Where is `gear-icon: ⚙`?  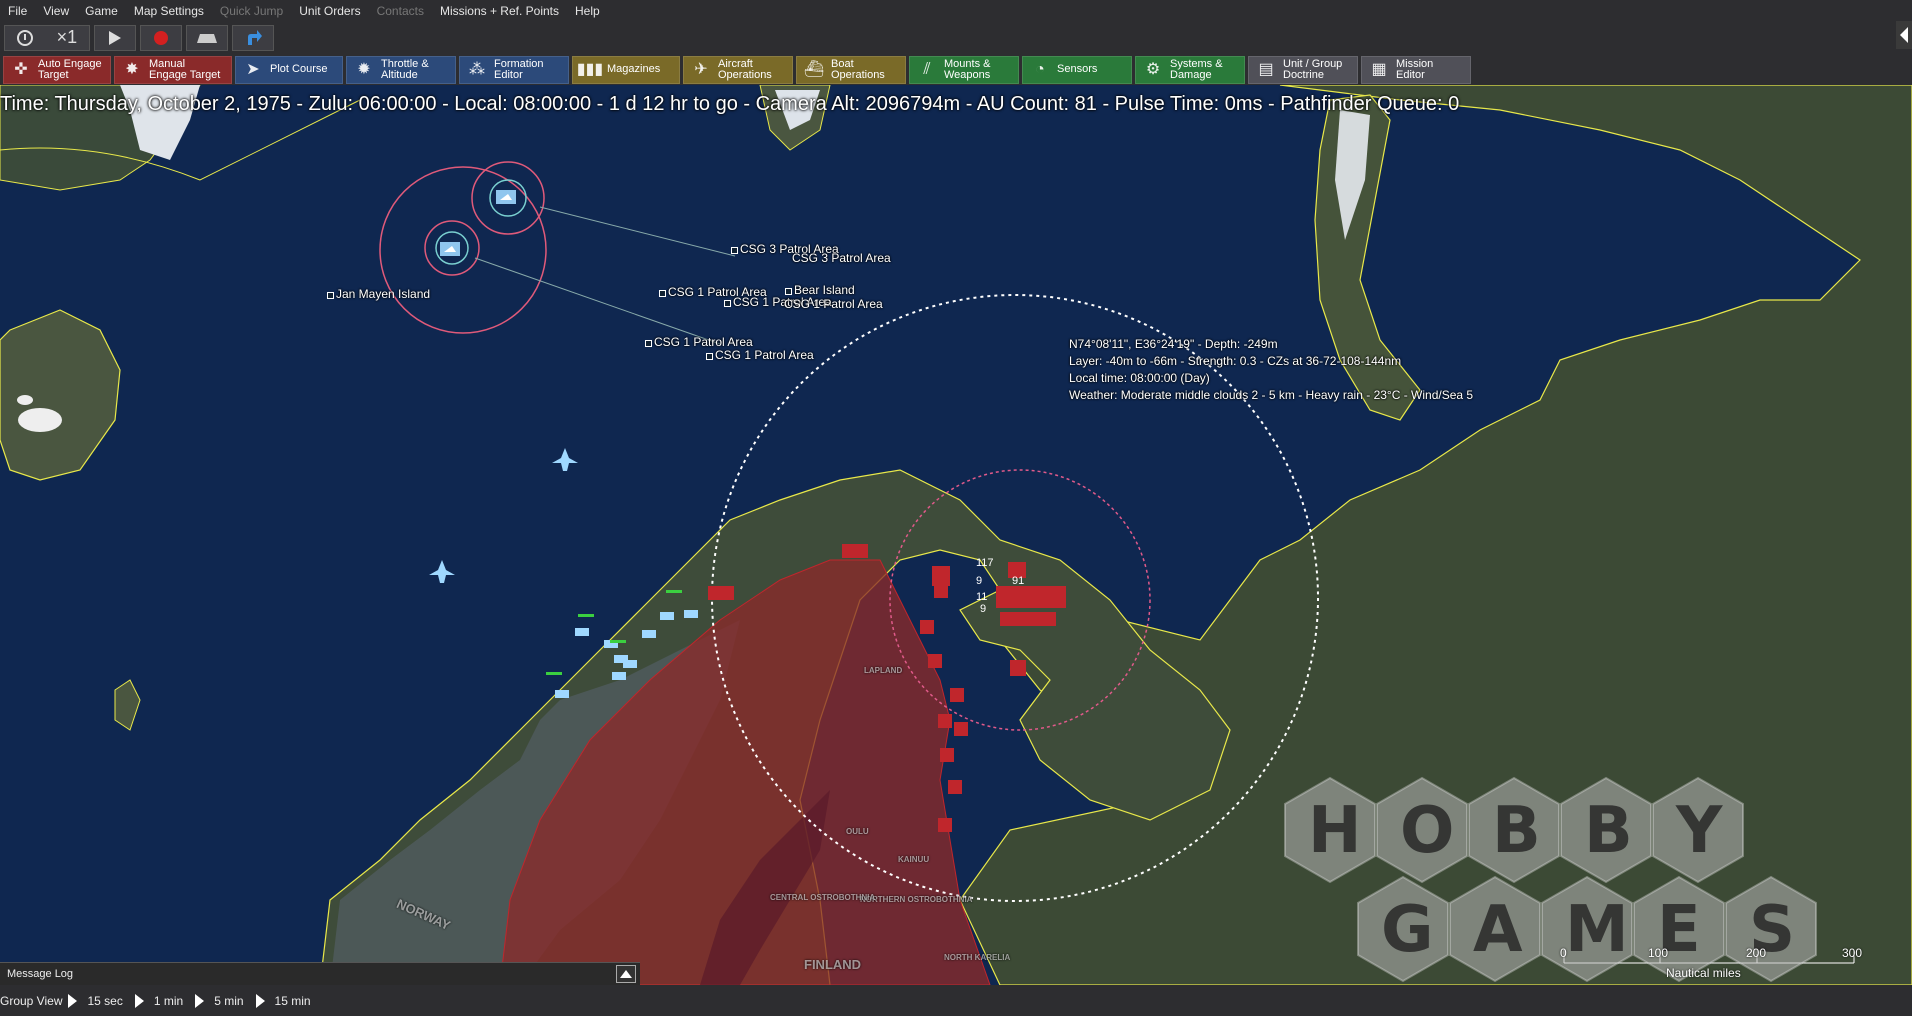 gear-icon: ⚙ is located at coordinates (1153, 69).